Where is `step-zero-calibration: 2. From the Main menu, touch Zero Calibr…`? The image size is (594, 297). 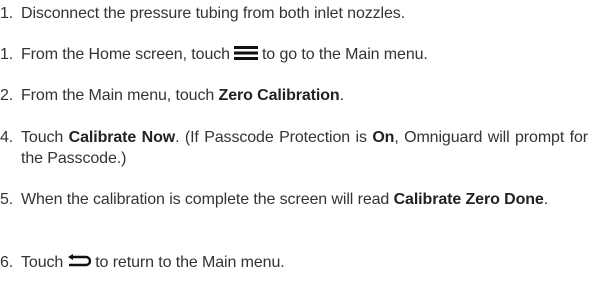 step-zero-calibration: 2. From the Main menu, touch Zero Calibr… is located at coordinates (294, 95).